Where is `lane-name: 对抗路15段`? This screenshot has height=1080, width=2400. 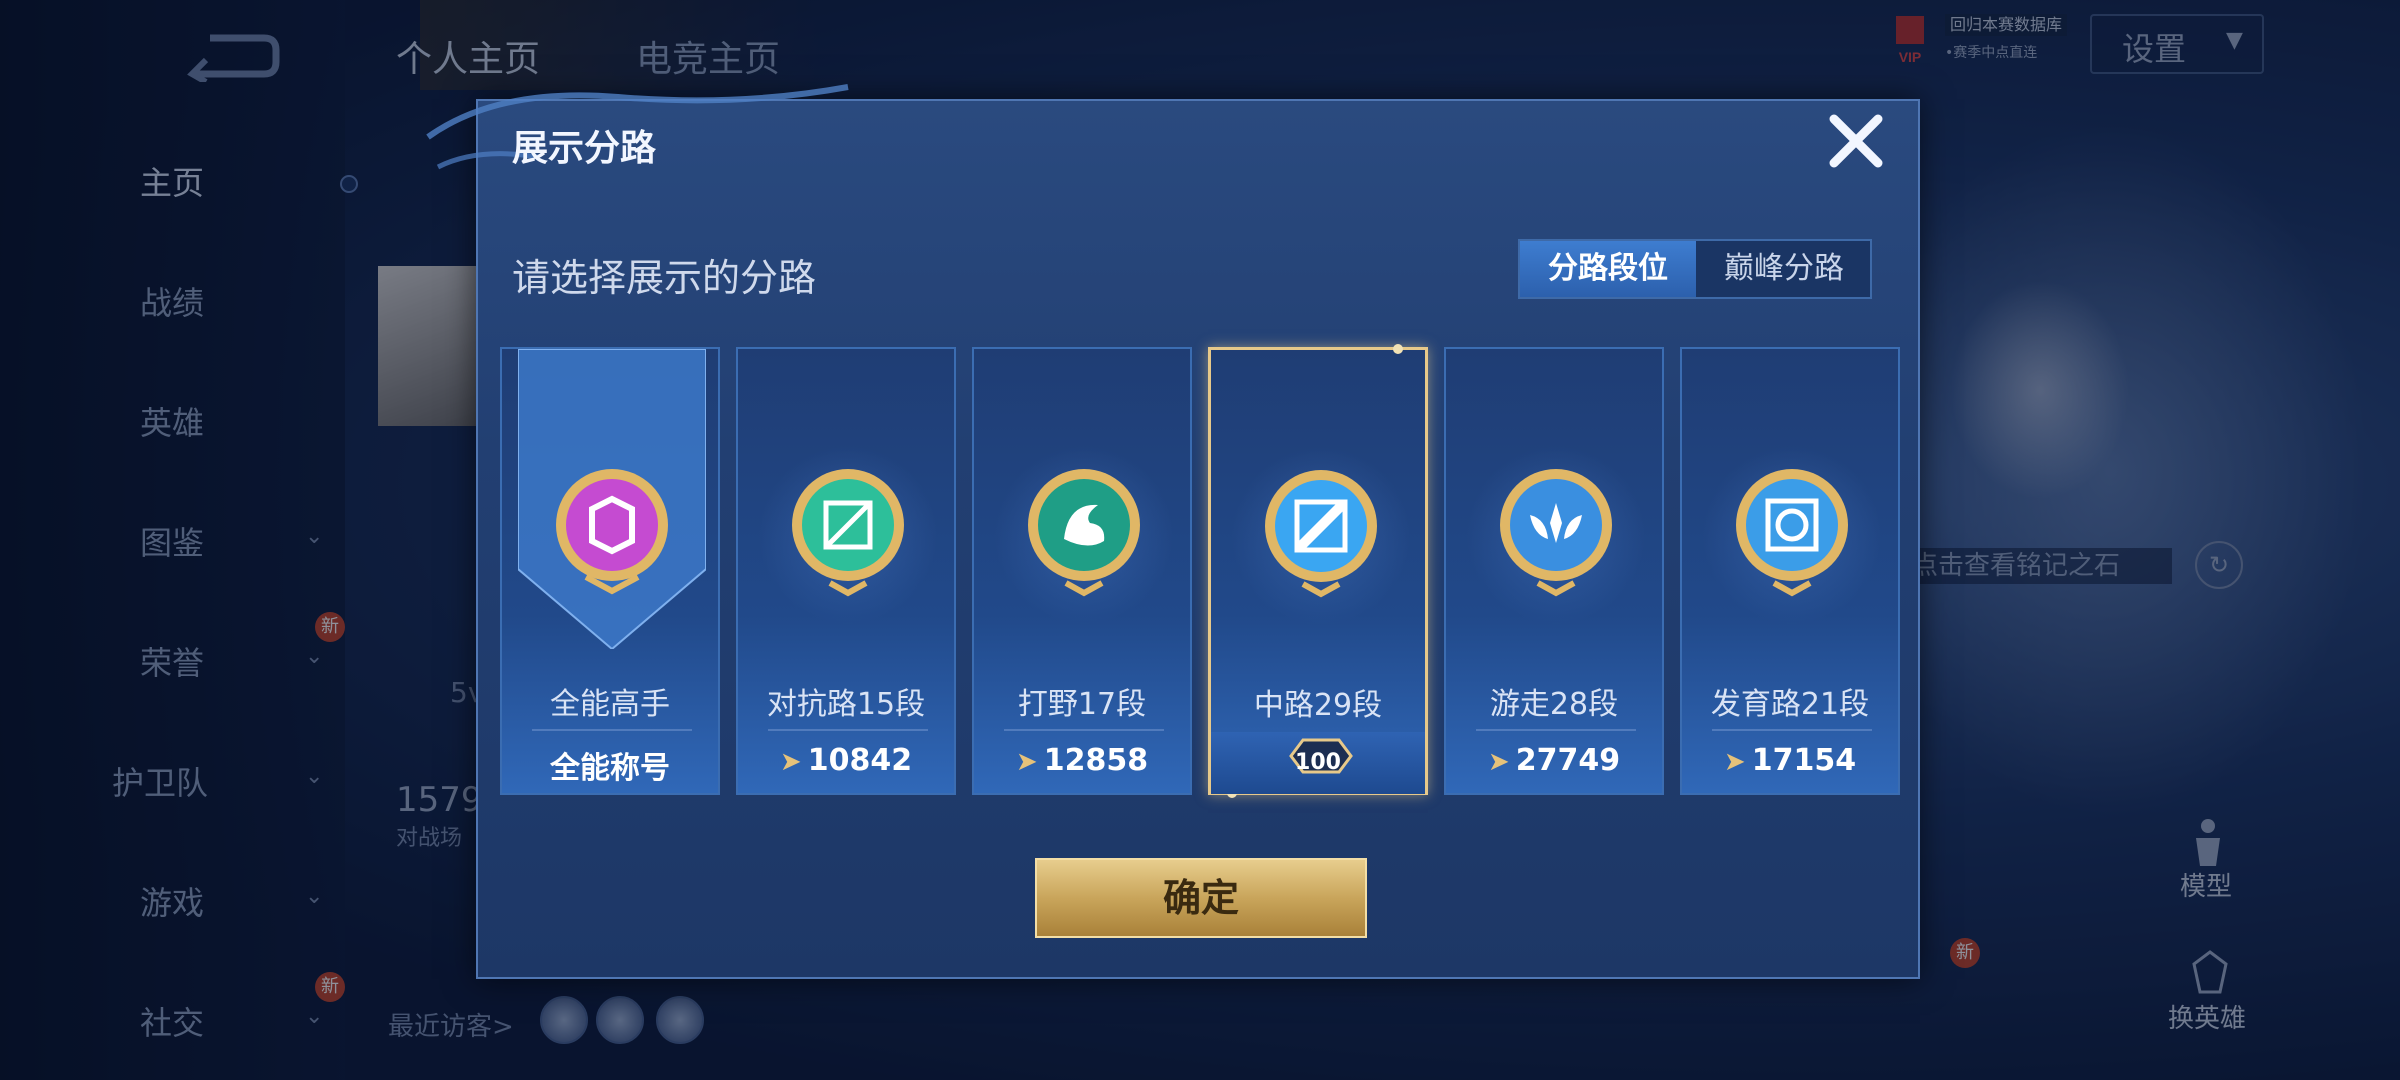 lane-name: 对抗路15段 is located at coordinates (846, 704).